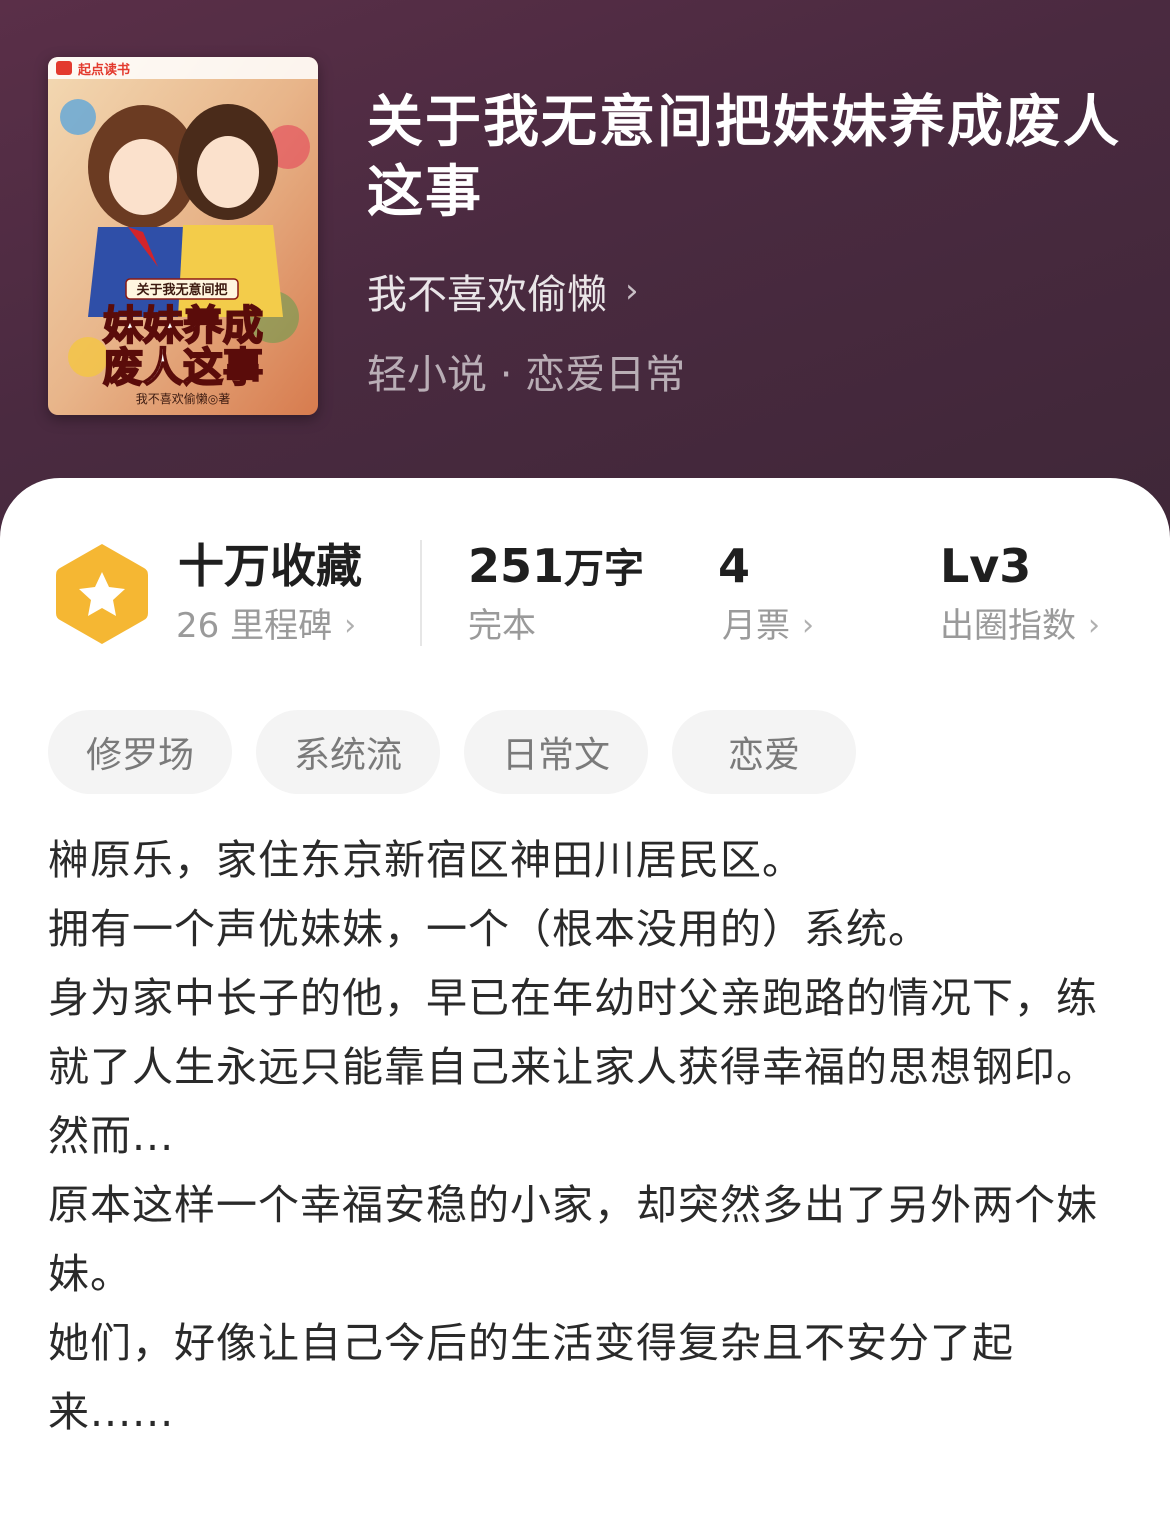 Image resolution: width=1170 pixels, height=1532 pixels. I want to click on synopsis-paragraph: 榊原乐，家住东京新宿区神田川居民区。, so click(426, 860).